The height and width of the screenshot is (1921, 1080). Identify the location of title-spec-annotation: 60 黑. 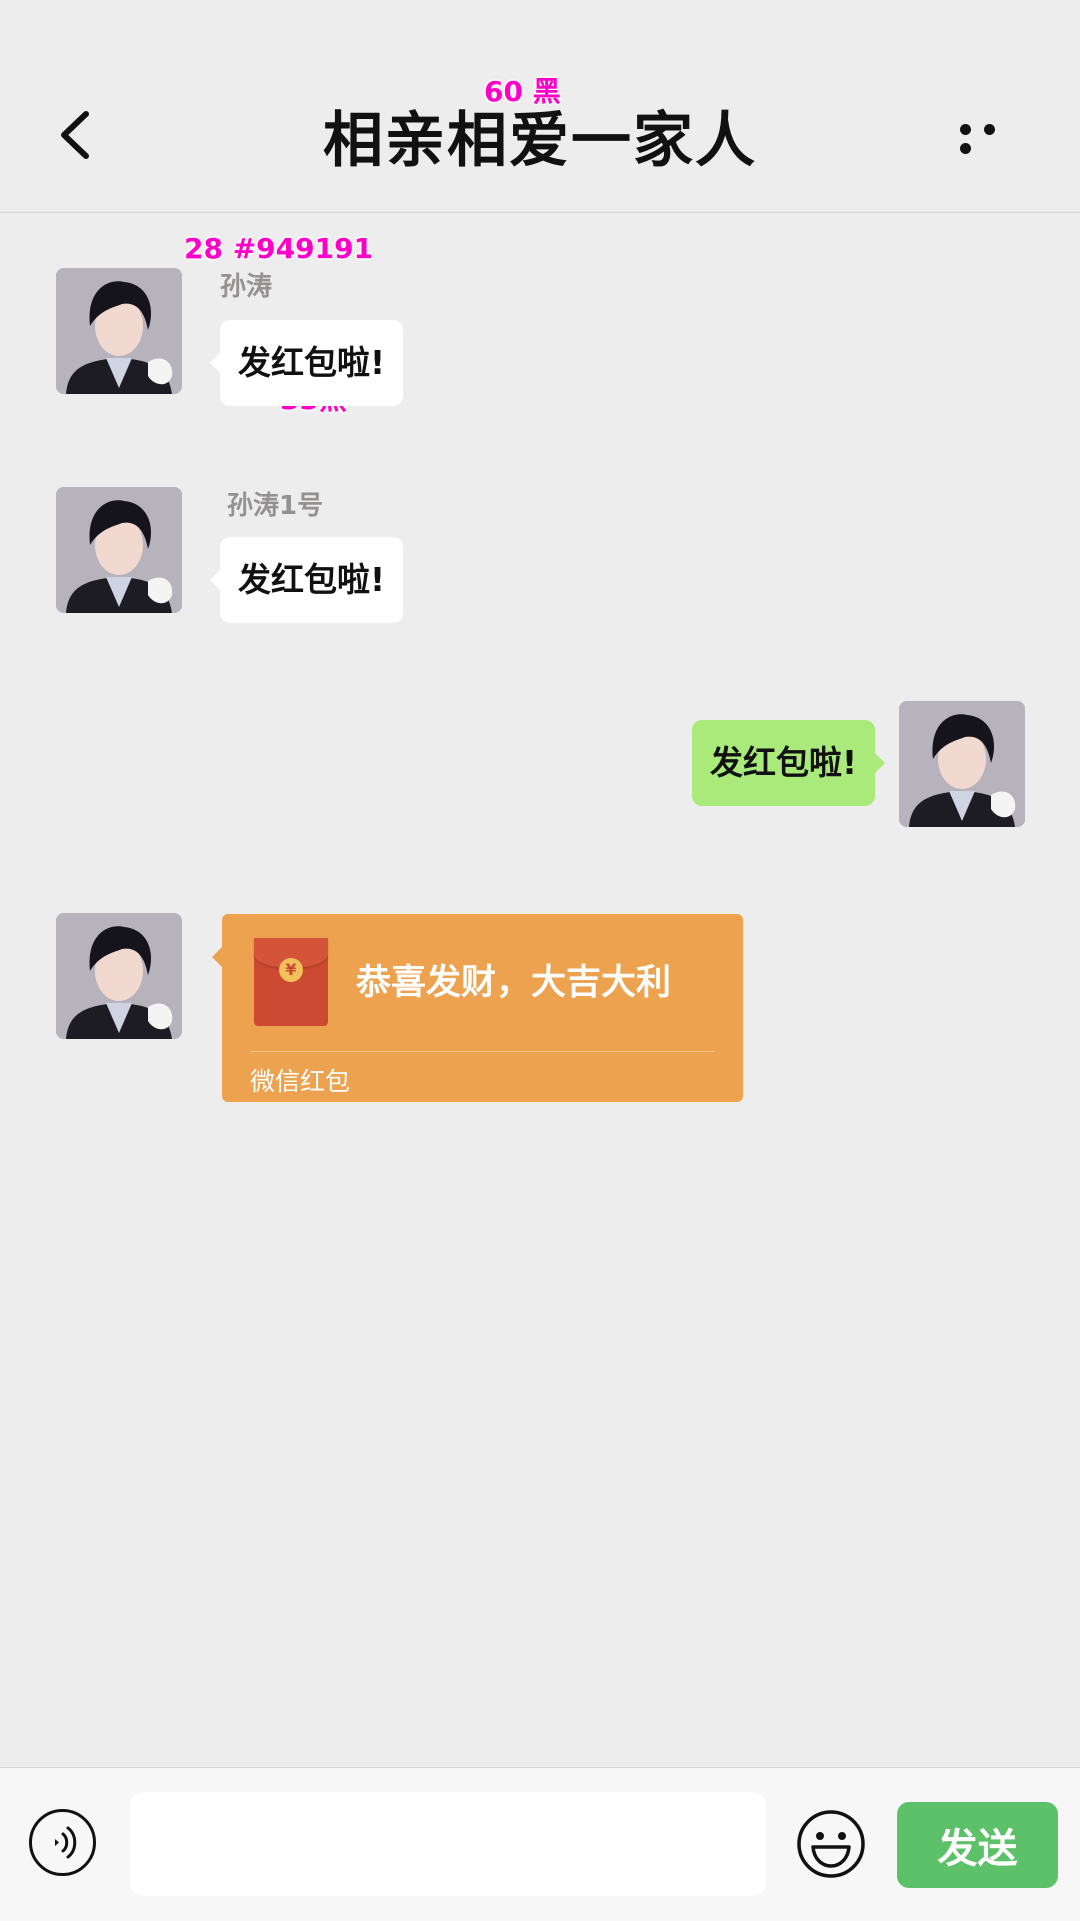
(522, 91).